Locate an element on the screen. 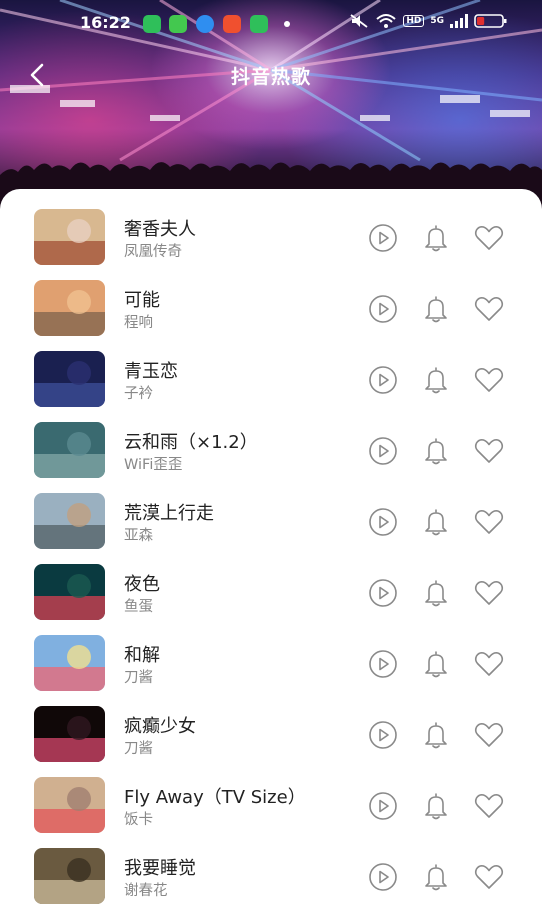 The height and width of the screenshot is (919, 542). song-artist: 鱼蛋 is located at coordinates (138, 607).